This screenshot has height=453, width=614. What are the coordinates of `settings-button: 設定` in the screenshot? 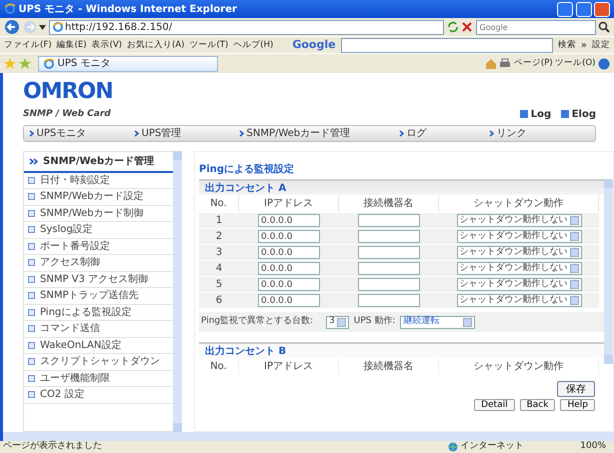 It's located at (601, 45).